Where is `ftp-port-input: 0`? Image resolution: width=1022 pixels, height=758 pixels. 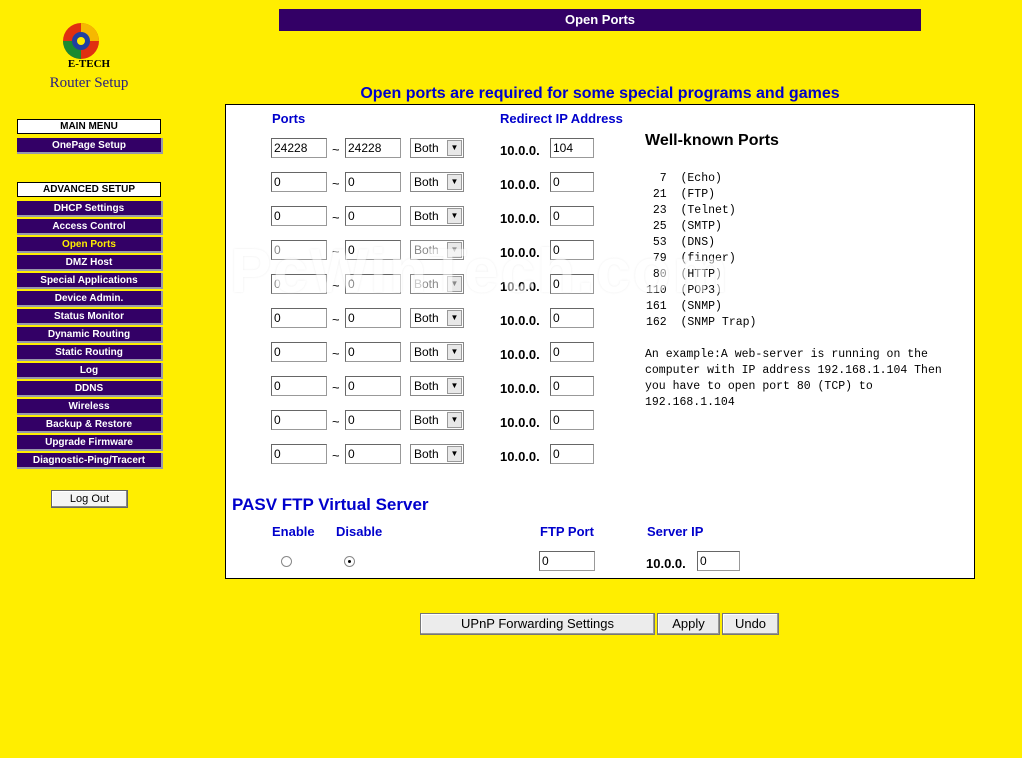
ftp-port-input: 0 is located at coordinates (567, 561).